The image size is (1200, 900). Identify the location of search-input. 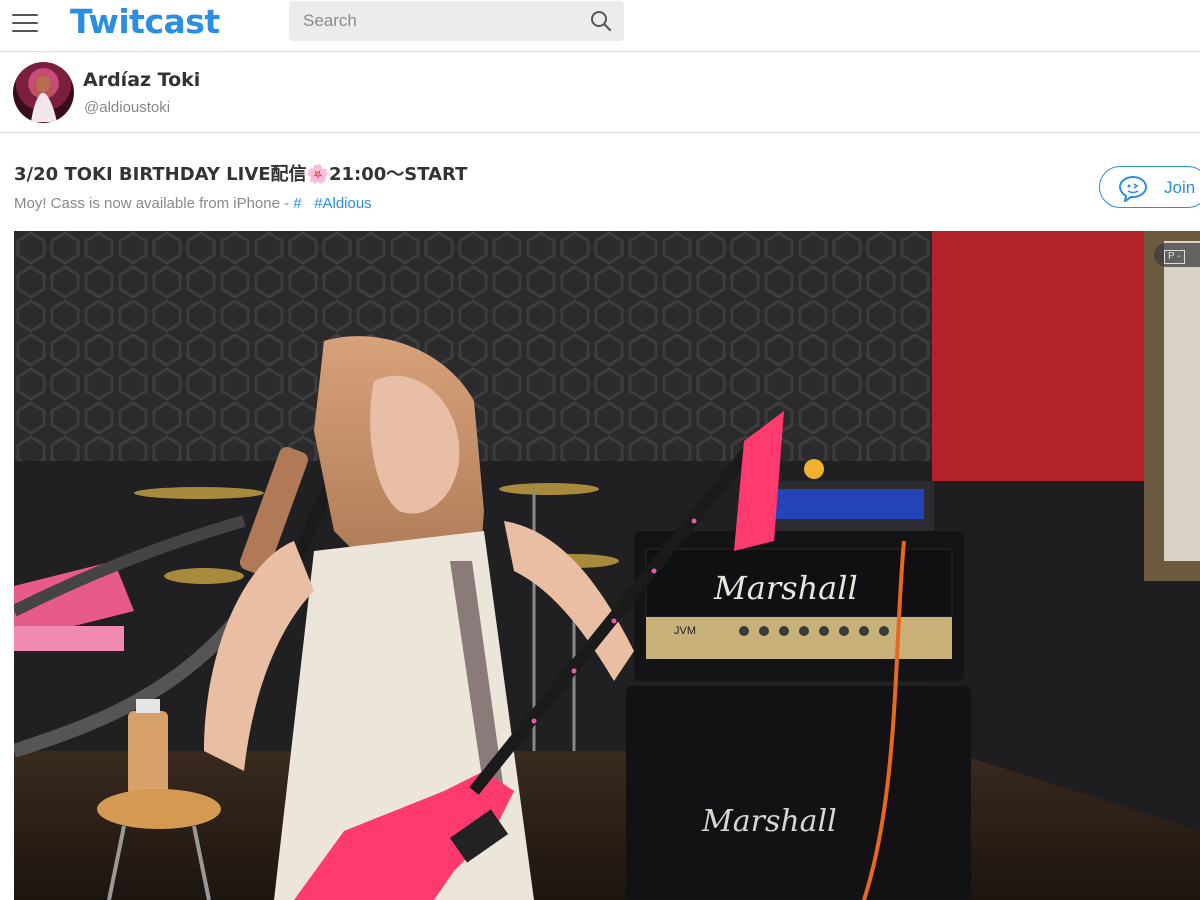
(434, 21).